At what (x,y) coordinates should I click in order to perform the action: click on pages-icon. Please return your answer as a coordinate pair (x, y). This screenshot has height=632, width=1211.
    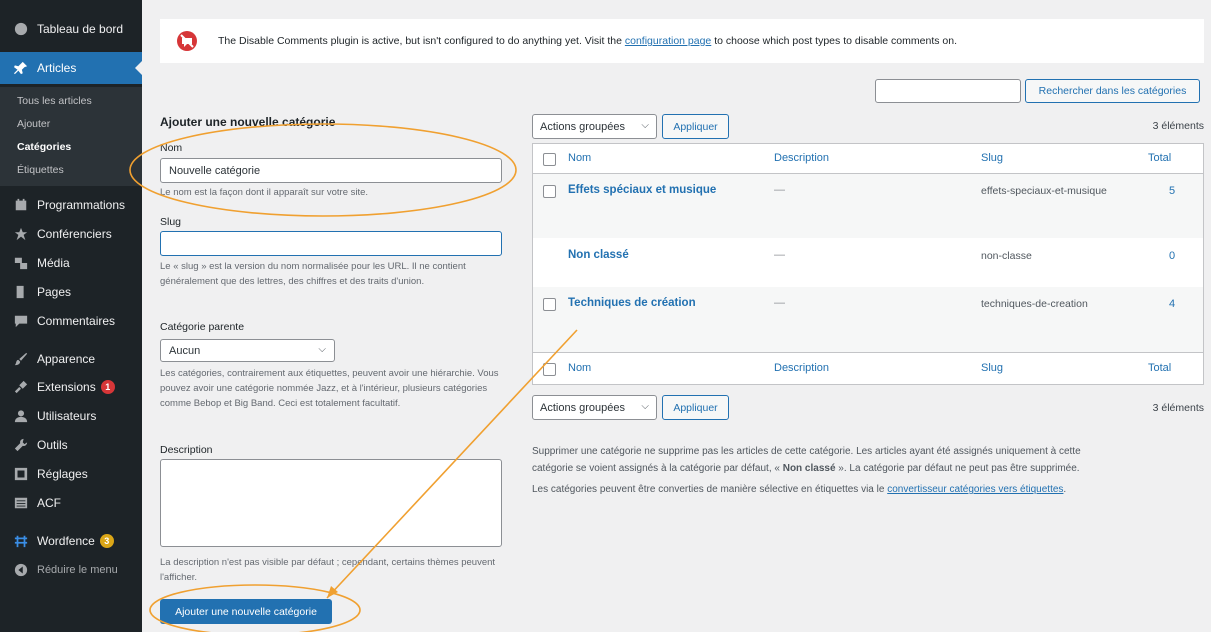
    Looking at the image, I should click on (21, 292).